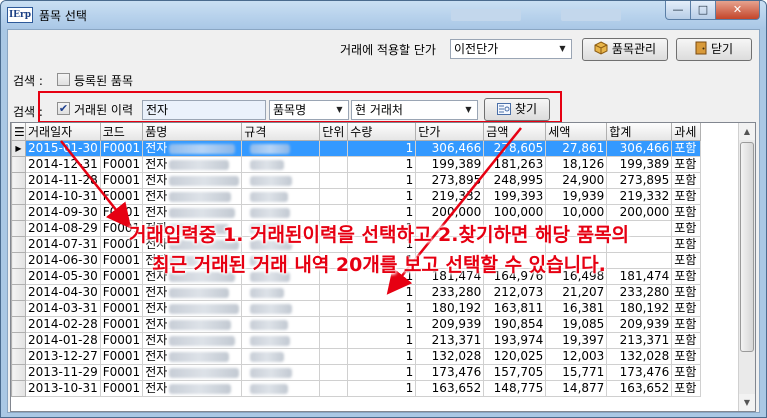 Image resolution: width=767 pixels, height=418 pixels. What do you see at coordinates (714, 49) in the screenshot?
I see `close-button: 닫기` at bounding box center [714, 49].